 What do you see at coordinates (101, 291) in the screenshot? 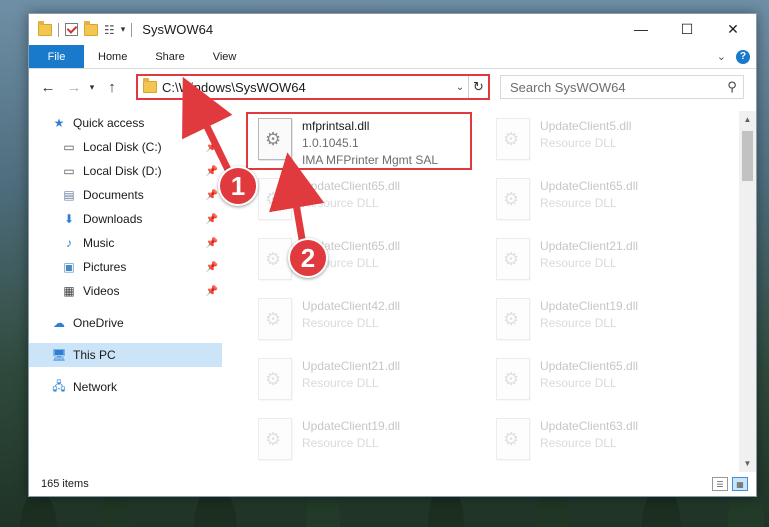
I see `nav-item-label: Videos` at bounding box center [101, 291].